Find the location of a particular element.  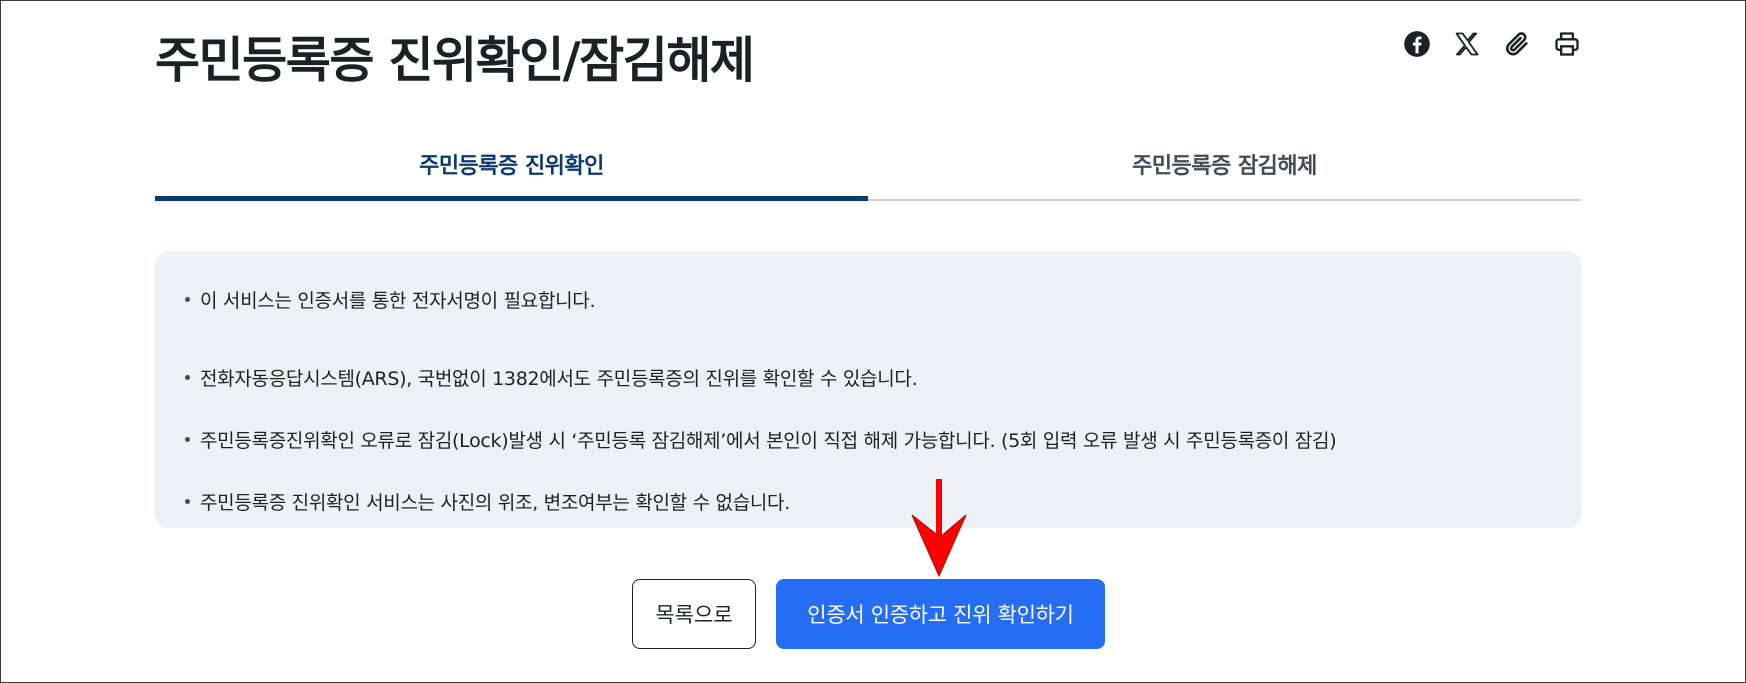

tab-bar: 주민등록증 진위확인 주민등록증 잠김해제 is located at coordinates (868, 171).